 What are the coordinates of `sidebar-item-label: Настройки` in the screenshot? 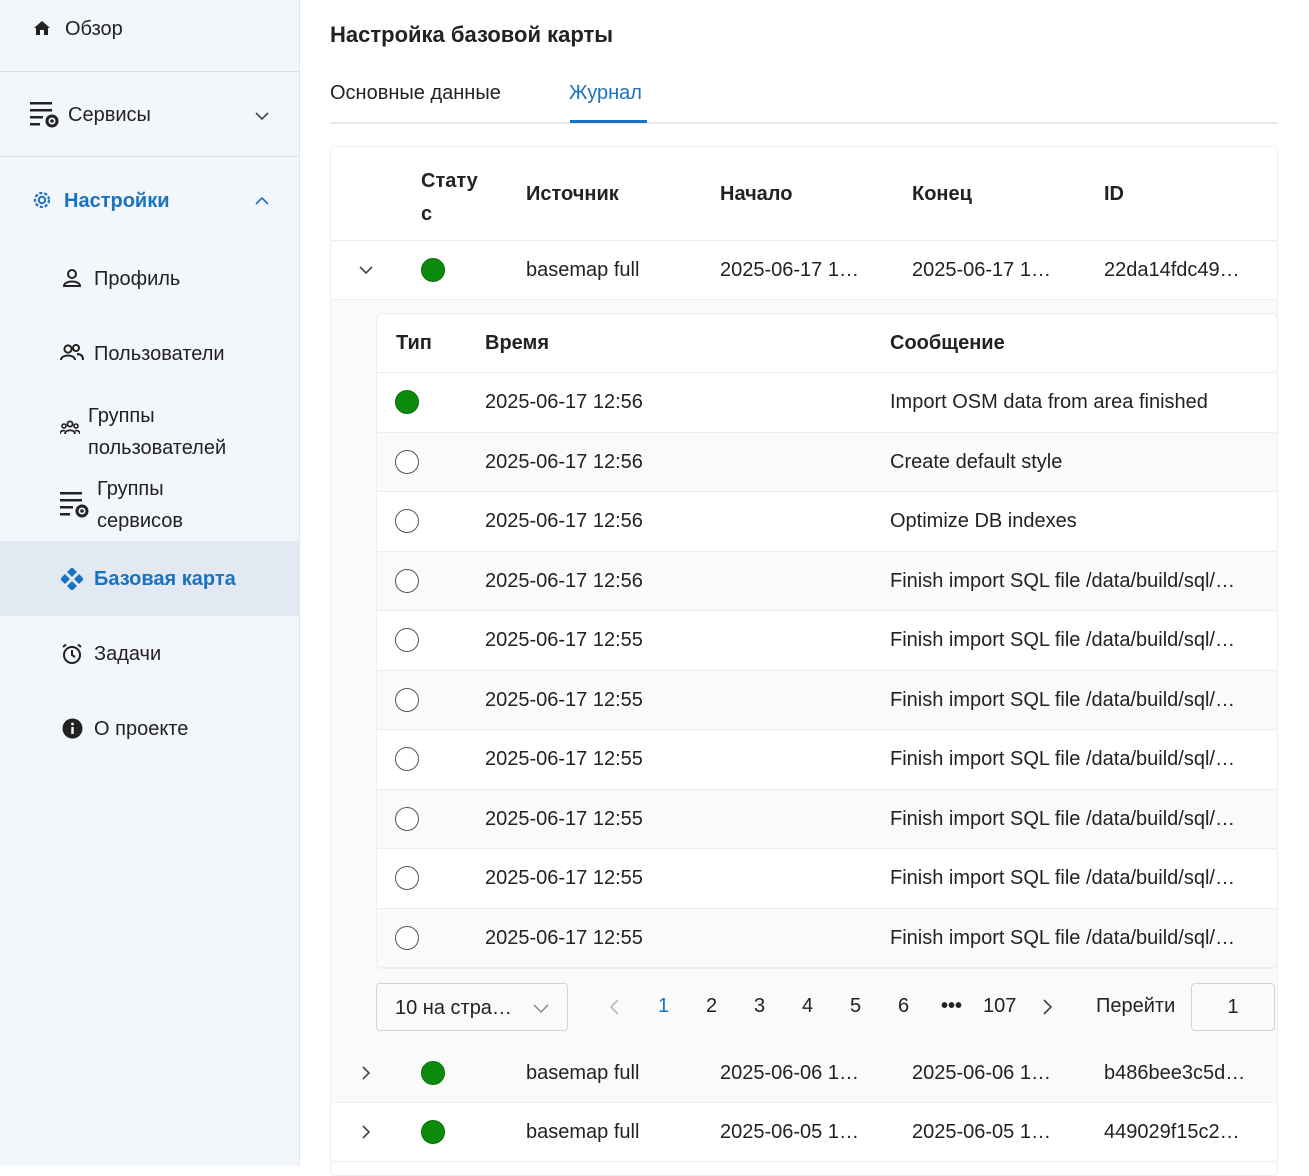 It's located at (117, 201).